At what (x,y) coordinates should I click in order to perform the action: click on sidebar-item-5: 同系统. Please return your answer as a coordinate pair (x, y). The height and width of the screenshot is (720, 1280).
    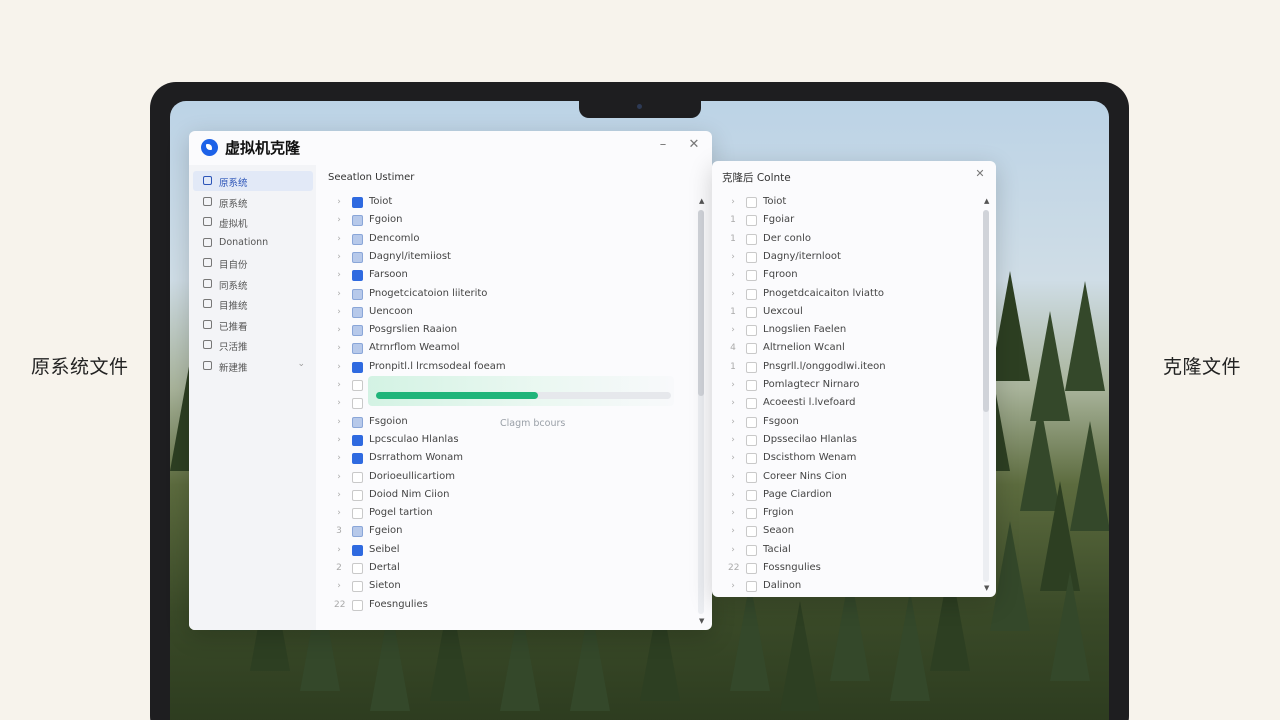
    Looking at the image, I should click on (253, 284).